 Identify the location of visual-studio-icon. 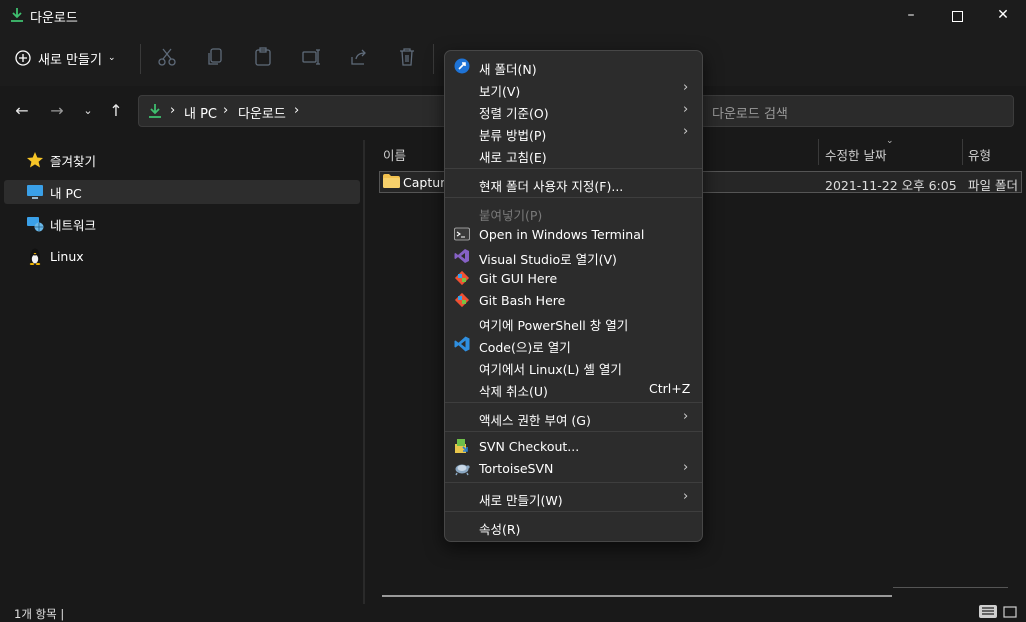
(461, 256).